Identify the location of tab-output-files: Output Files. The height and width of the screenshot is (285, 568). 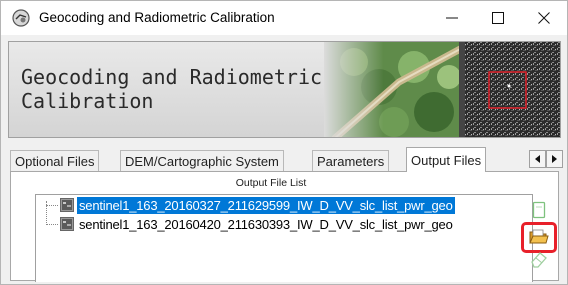
(446, 159).